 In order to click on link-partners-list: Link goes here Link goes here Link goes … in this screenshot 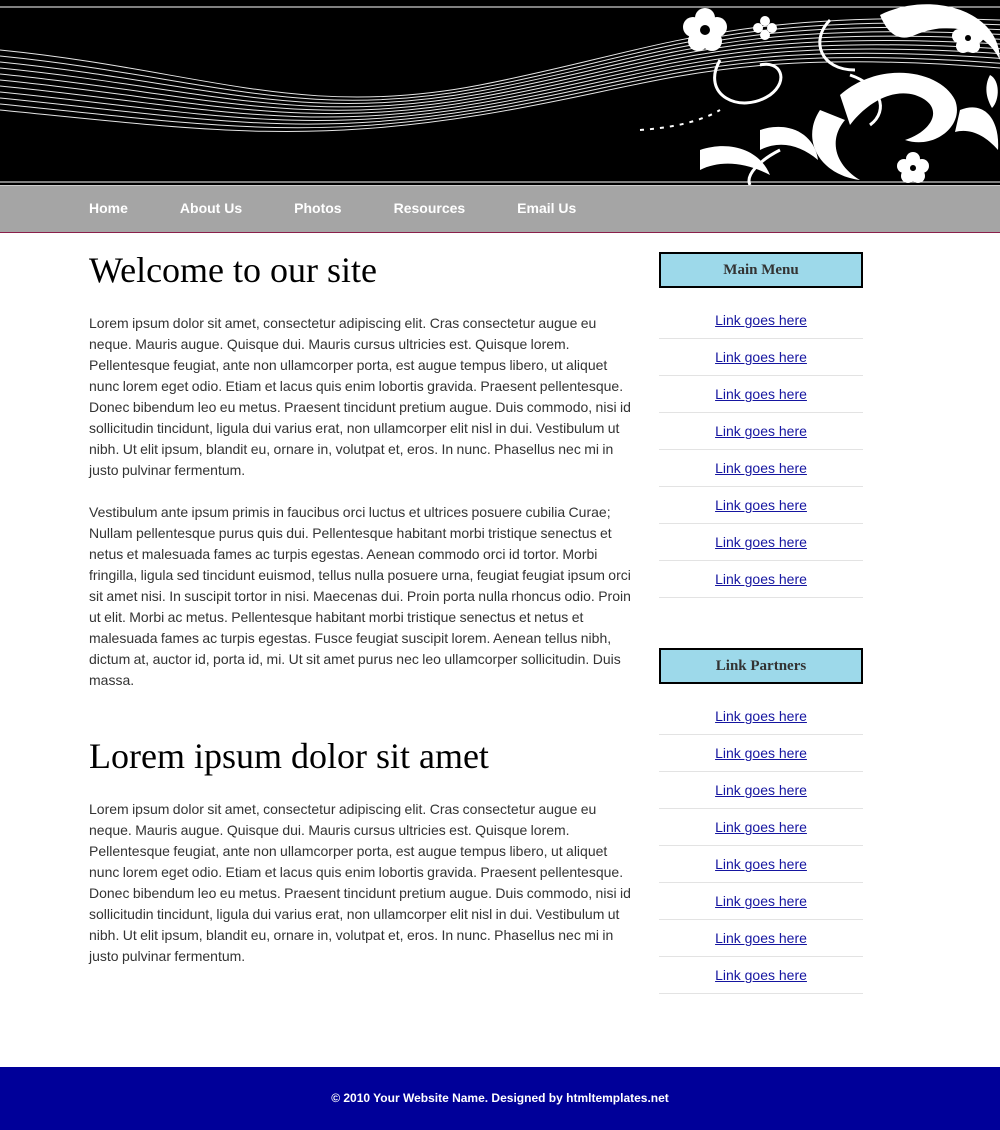, I will do `click(761, 846)`.